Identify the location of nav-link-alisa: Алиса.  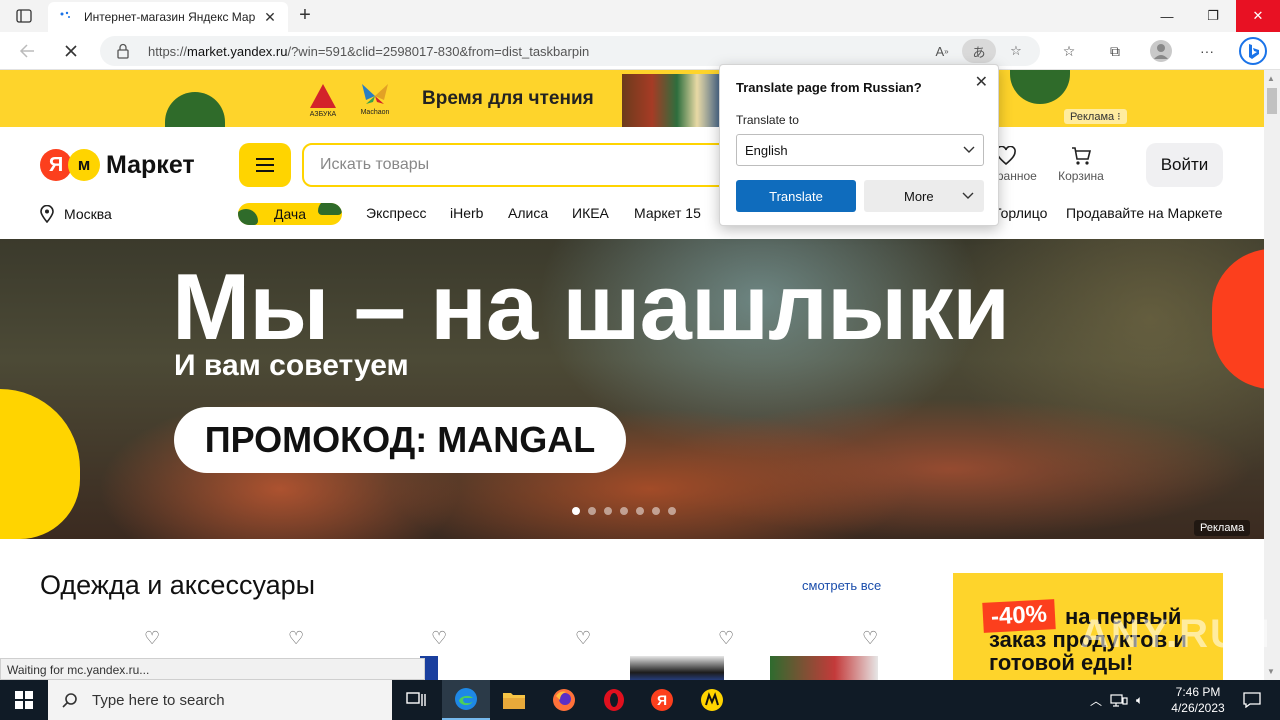
(528, 213).